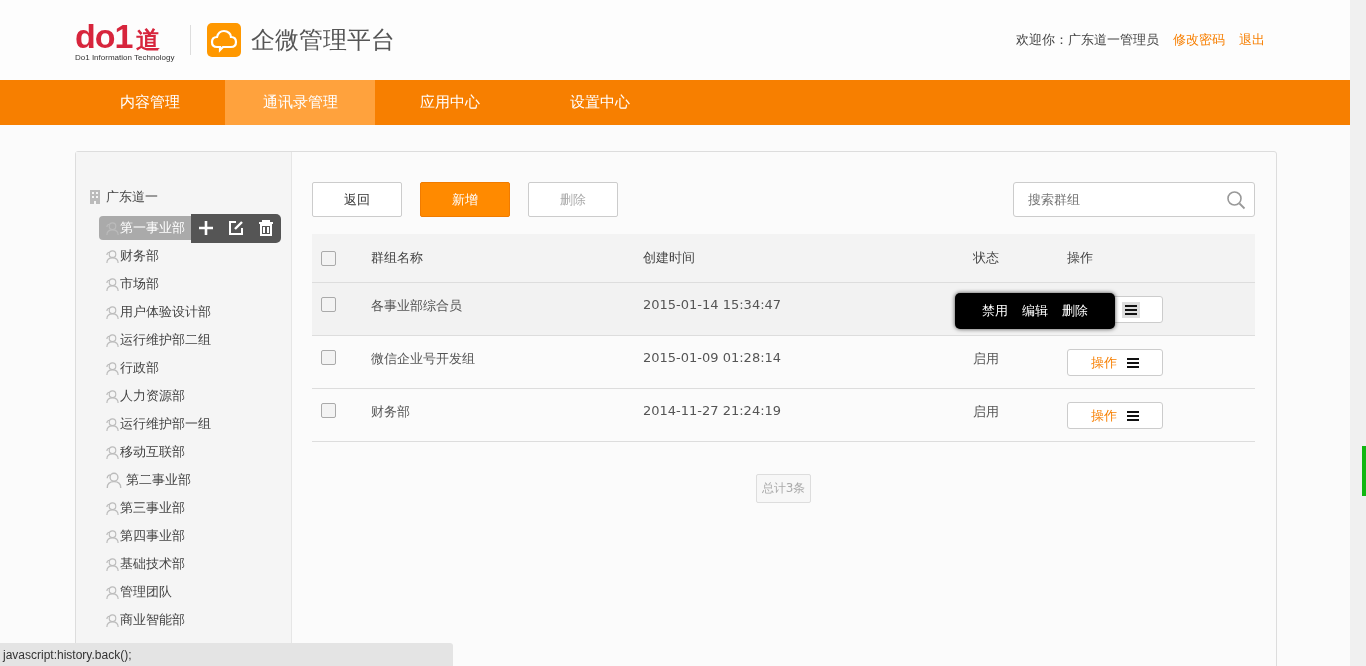  I want to click on column-header: 群组名称, so click(397, 257).